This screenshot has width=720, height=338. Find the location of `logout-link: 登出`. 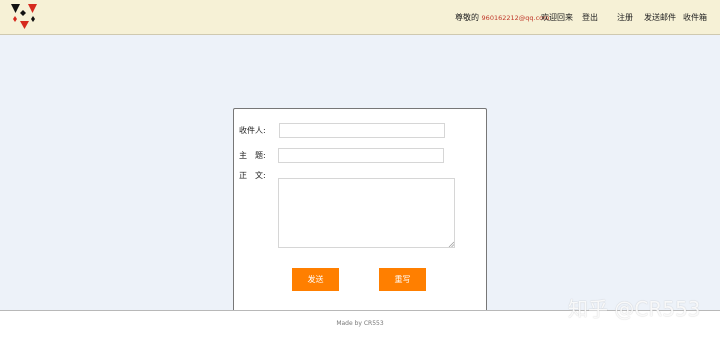

logout-link: 登出 is located at coordinates (590, 17).